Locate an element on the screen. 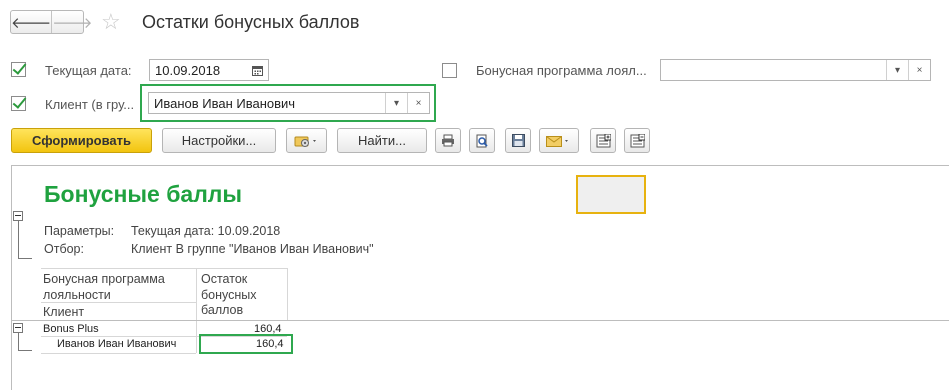 This screenshot has height=390, width=949. report-logo-placeholder is located at coordinates (611, 194).